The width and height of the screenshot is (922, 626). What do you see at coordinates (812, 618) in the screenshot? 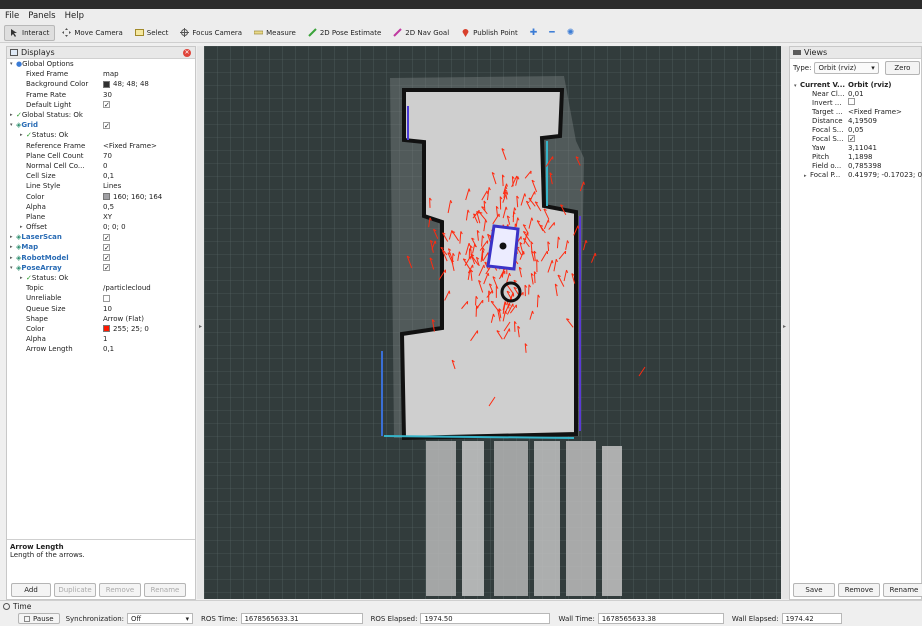
I see `wall-elapsed-field: 1974.42` at bounding box center [812, 618].